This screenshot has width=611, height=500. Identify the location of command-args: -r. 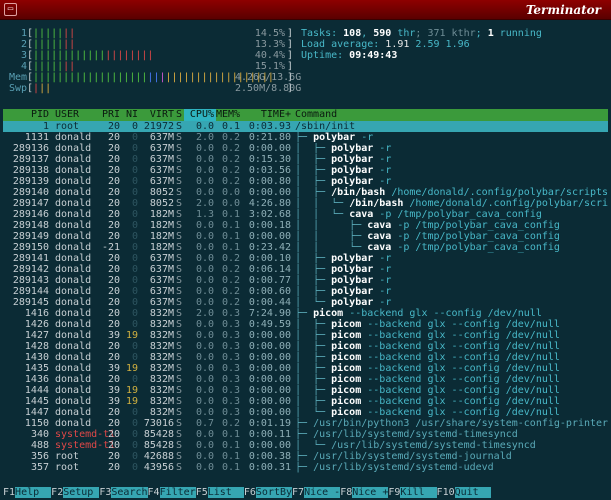
(382, 302).